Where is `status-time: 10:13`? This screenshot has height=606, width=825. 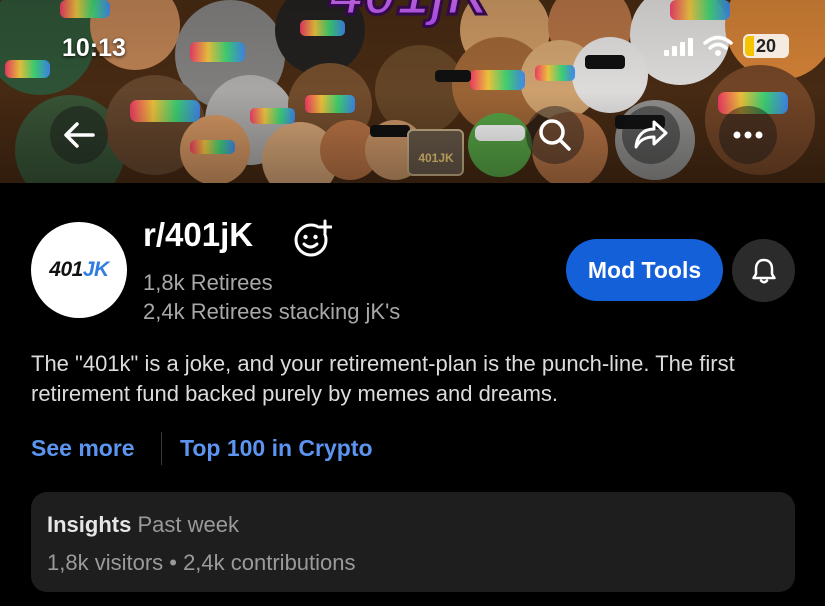 status-time: 10:13 is located at coordinates (94, 48).